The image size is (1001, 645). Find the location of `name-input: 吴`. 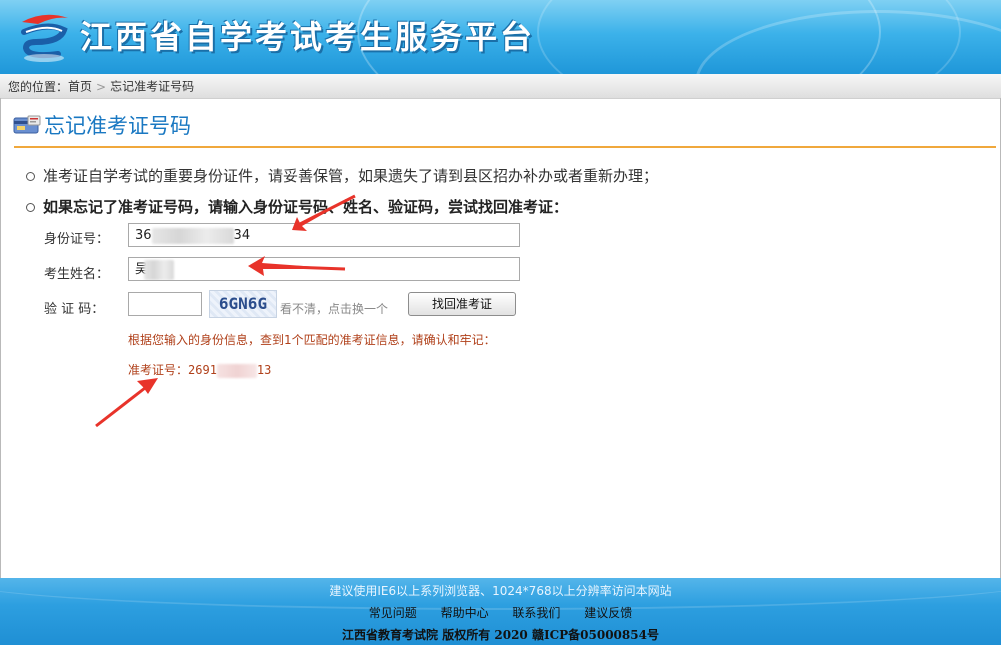

name-input: 吴 is located at coordinates (324, 269).